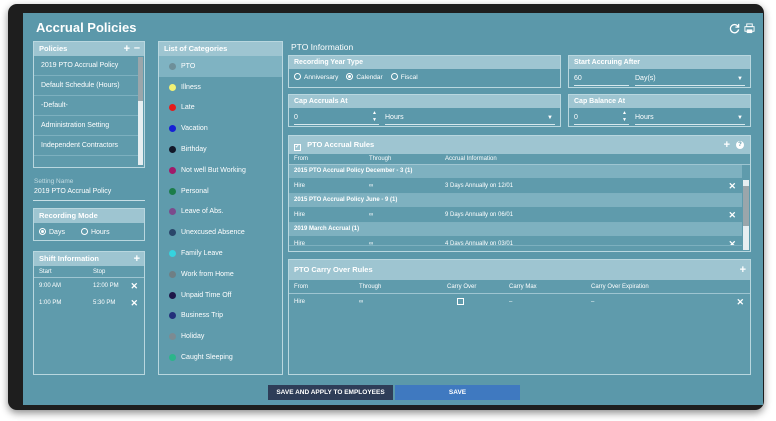  I want to click on calendar-radio: Calendar, so click(364, 77).